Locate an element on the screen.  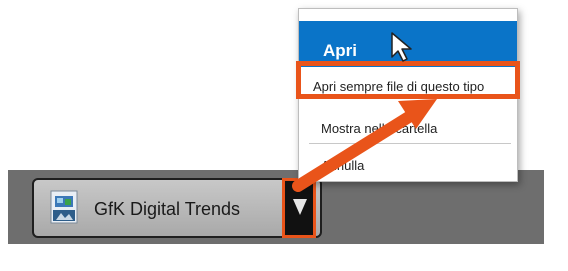
triangle-down-icon is located at coordinates (300, 207).